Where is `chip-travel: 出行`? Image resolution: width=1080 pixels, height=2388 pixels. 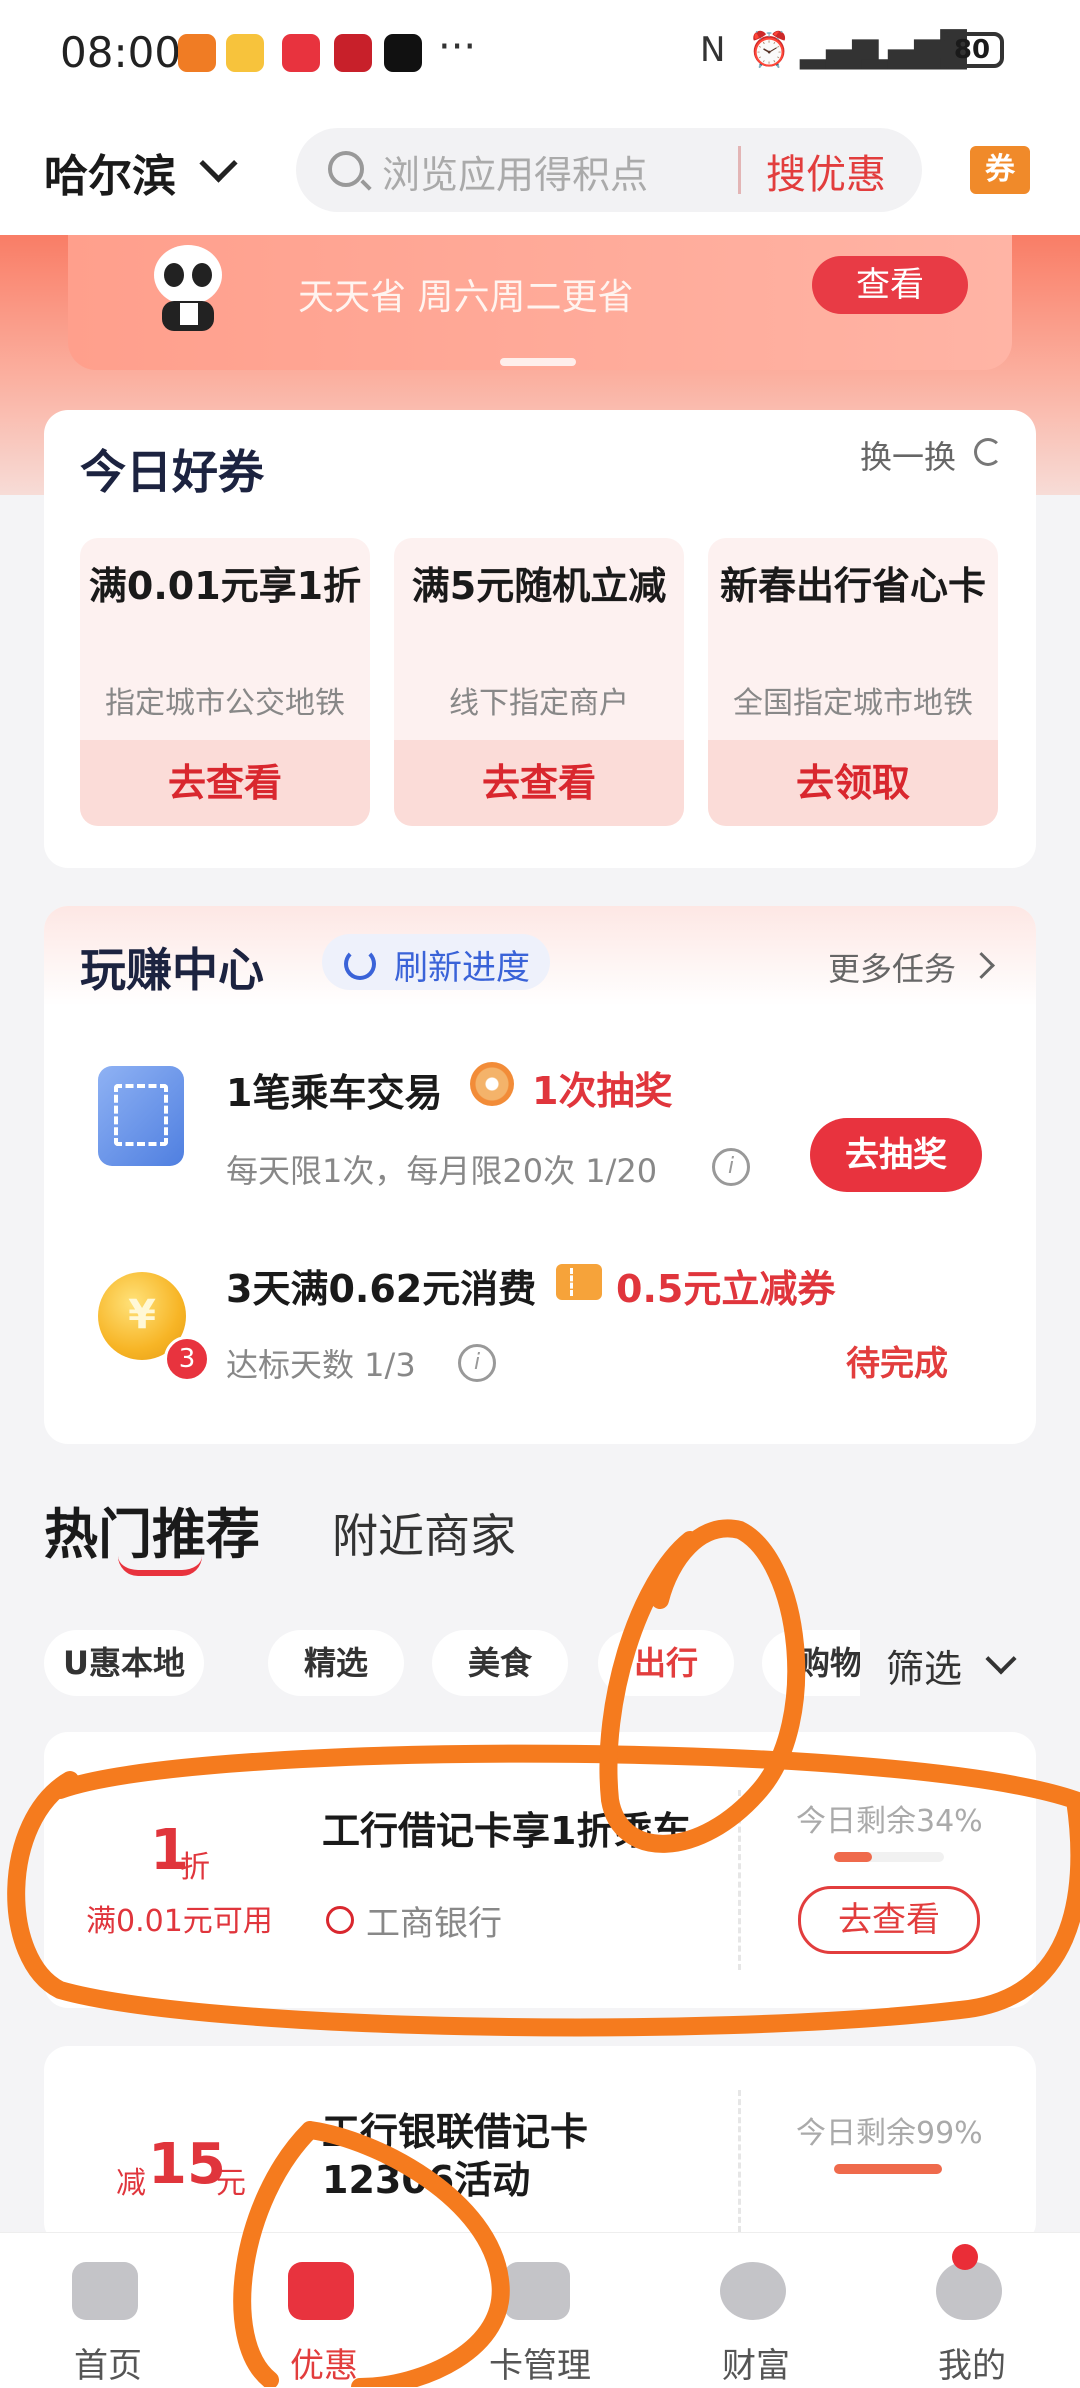
chip-travel: 出行 is located at coordinates (666, 1663).